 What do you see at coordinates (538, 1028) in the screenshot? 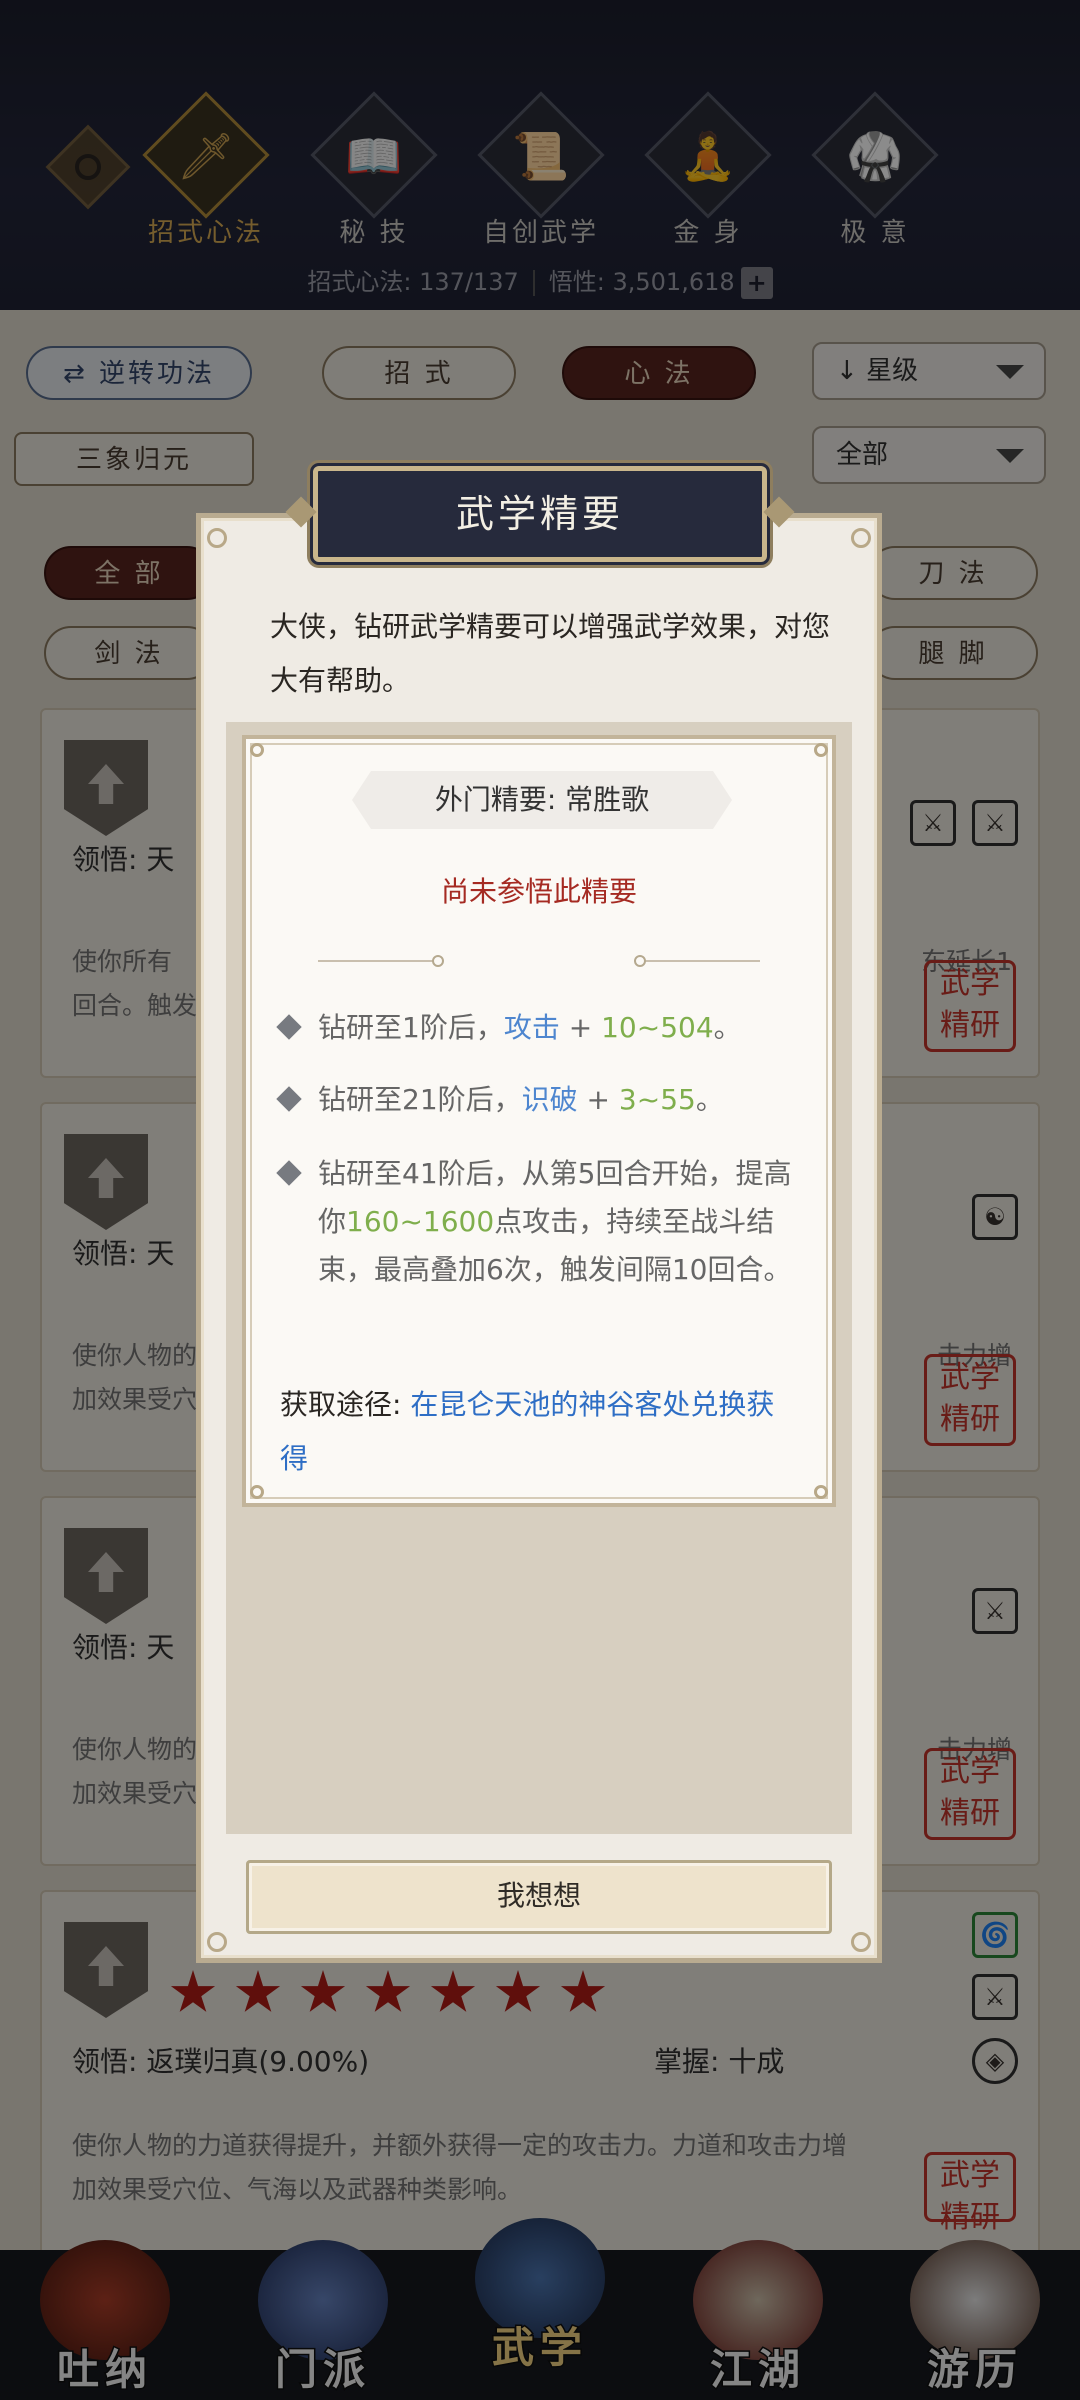
I see `effect-tier-1: 钻研至1阶后，攻击 + 10~504。` at bounding box center [538, 1028].